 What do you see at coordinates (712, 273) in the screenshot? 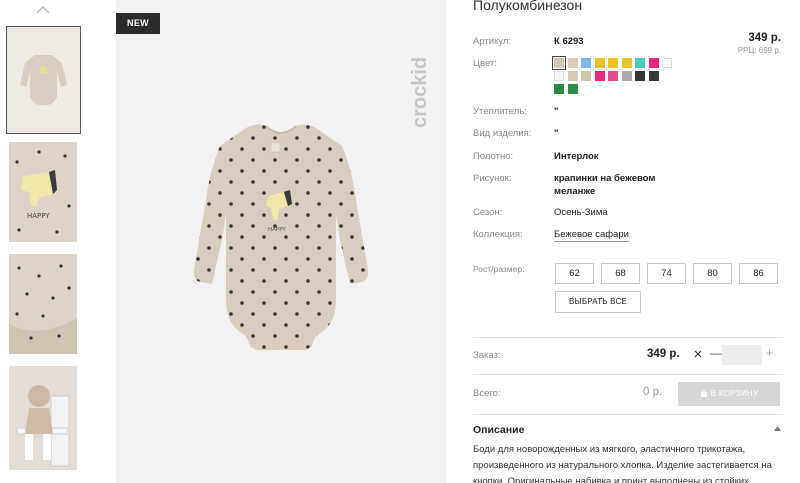
I see `size-option-80: 80` at bounding box center [712, 273].